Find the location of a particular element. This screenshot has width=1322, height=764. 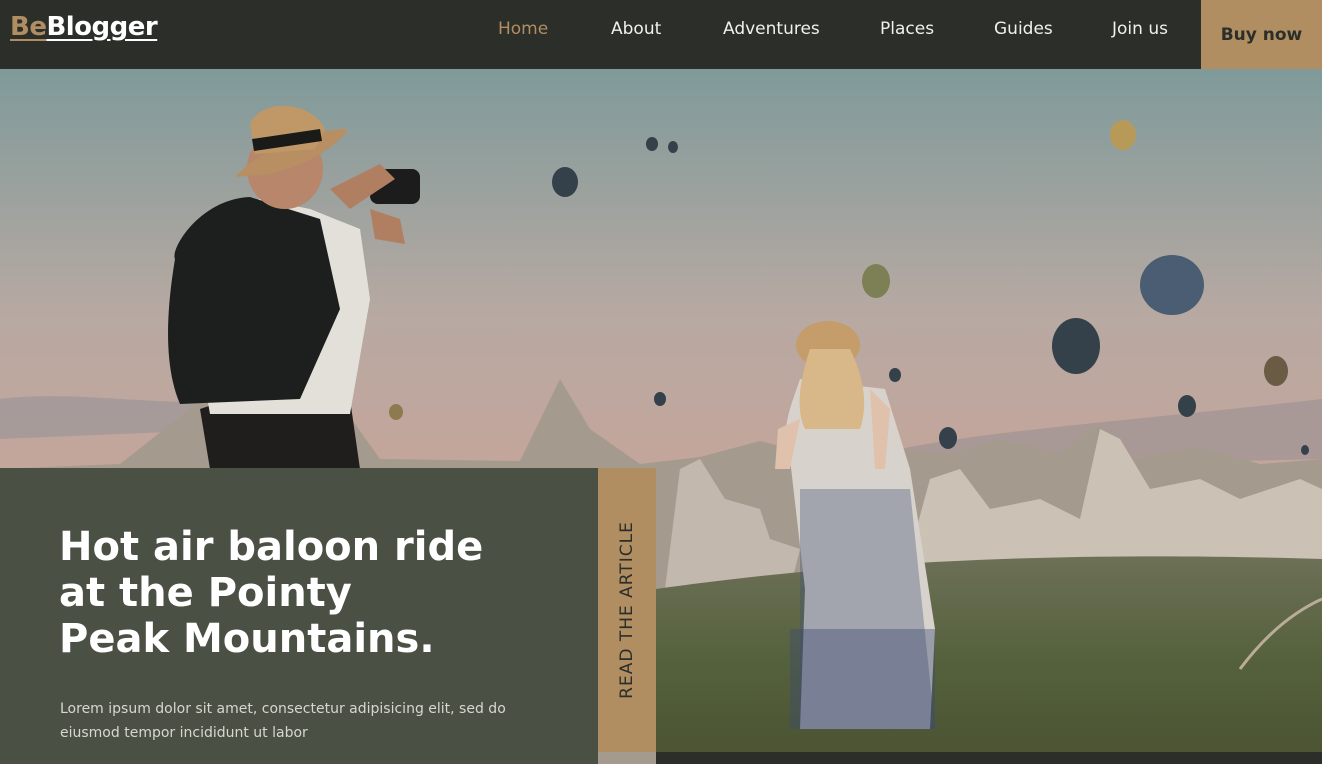

headline-line-2: at the Pointy is located at coordinates (205, 593).